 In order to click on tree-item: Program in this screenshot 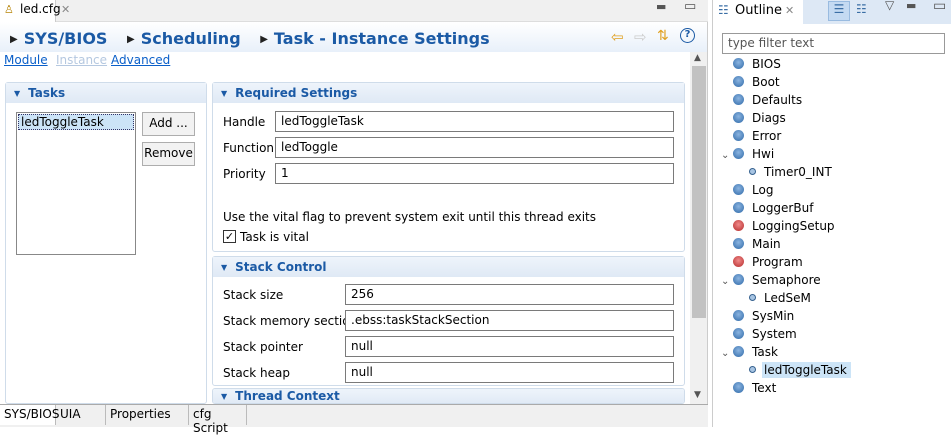, I will do `click(833, 264)`.